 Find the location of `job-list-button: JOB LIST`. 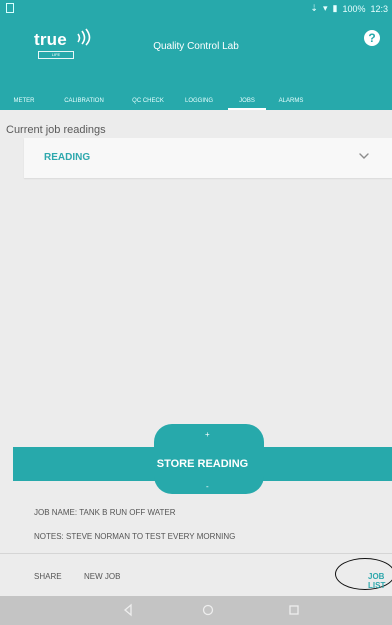

job-list-button: JOB LIST is located at coordinates (380, 581).